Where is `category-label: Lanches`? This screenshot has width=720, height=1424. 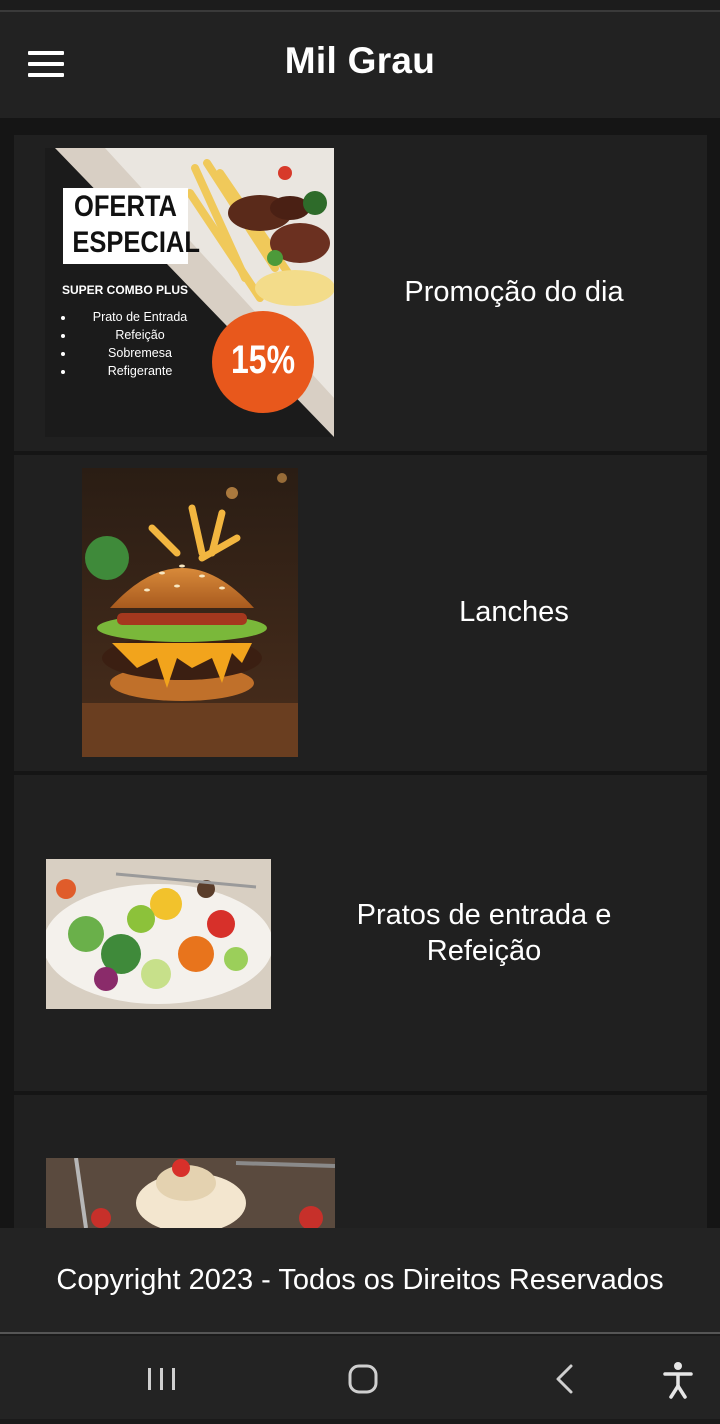
category-label: Lanches is located at coordinates (514, 612).